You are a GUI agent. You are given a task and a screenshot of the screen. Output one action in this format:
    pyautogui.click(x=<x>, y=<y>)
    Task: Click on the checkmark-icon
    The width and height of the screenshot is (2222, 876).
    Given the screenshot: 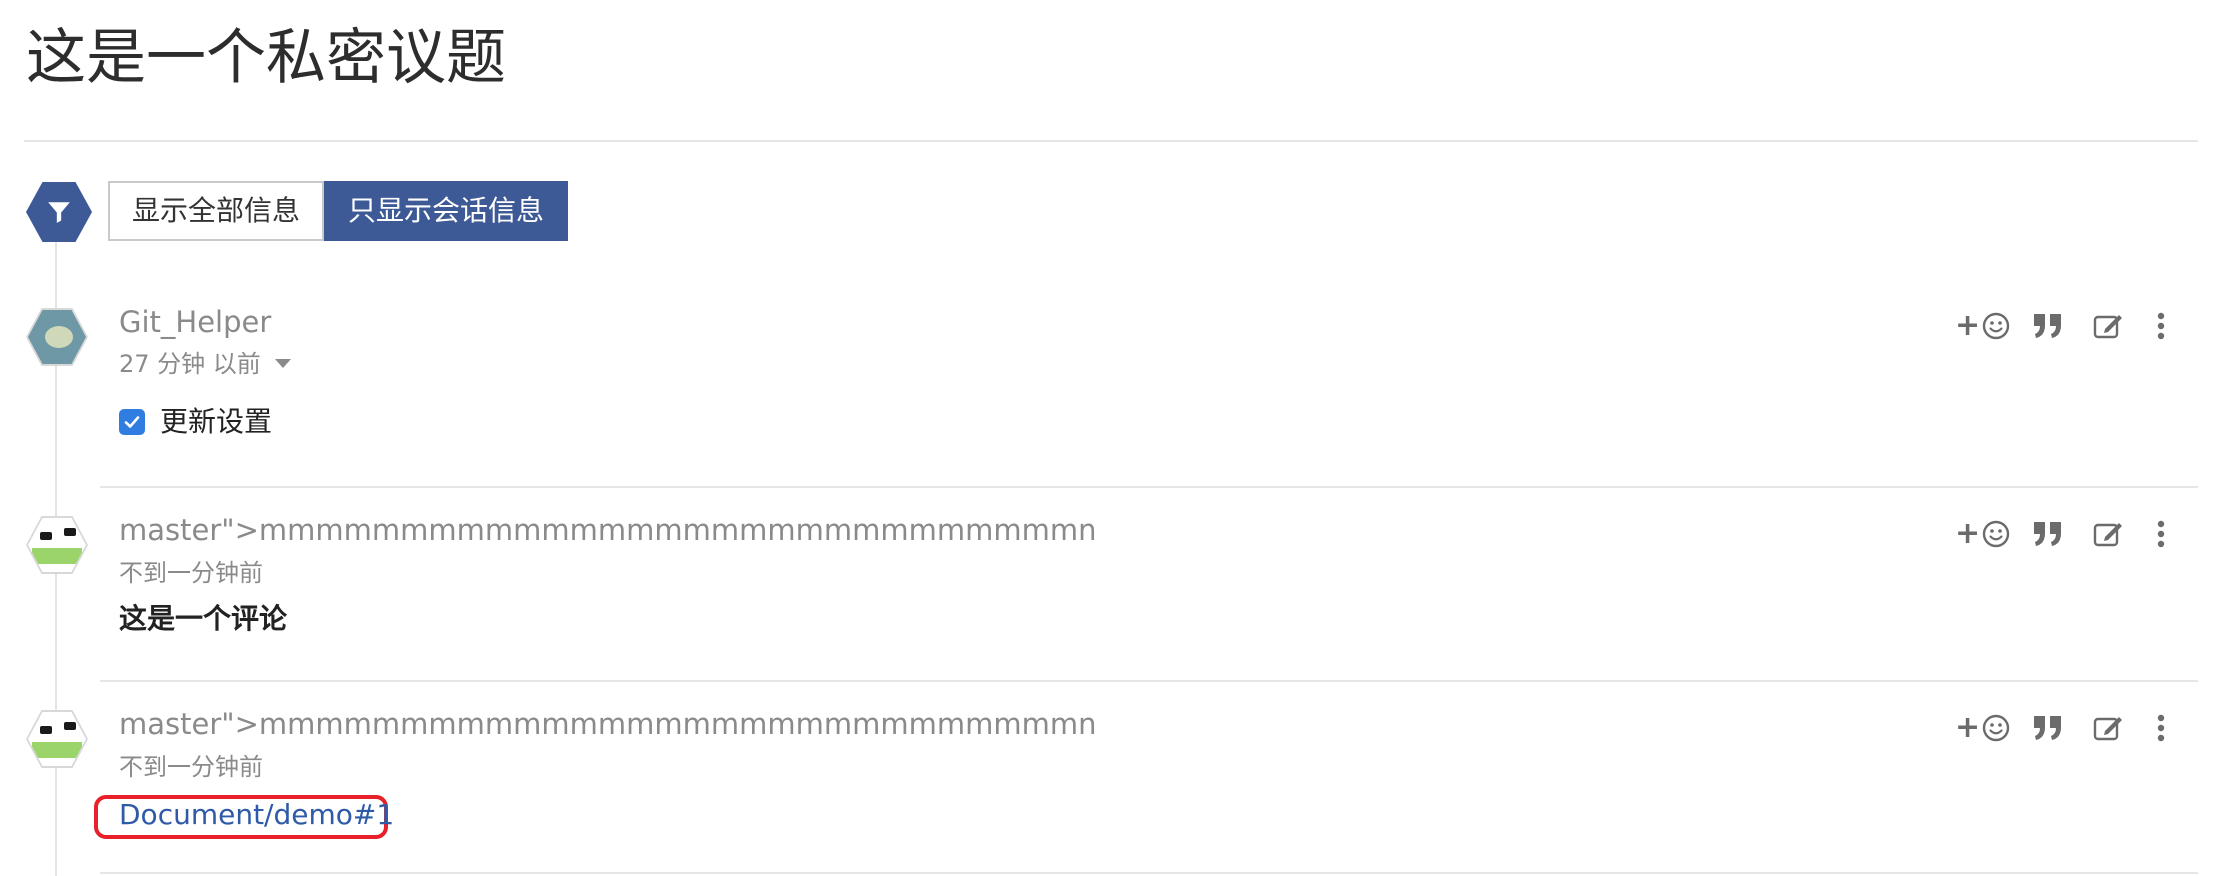 What is the action you would take?
    pyautogui.click(x=132, y=422)
    